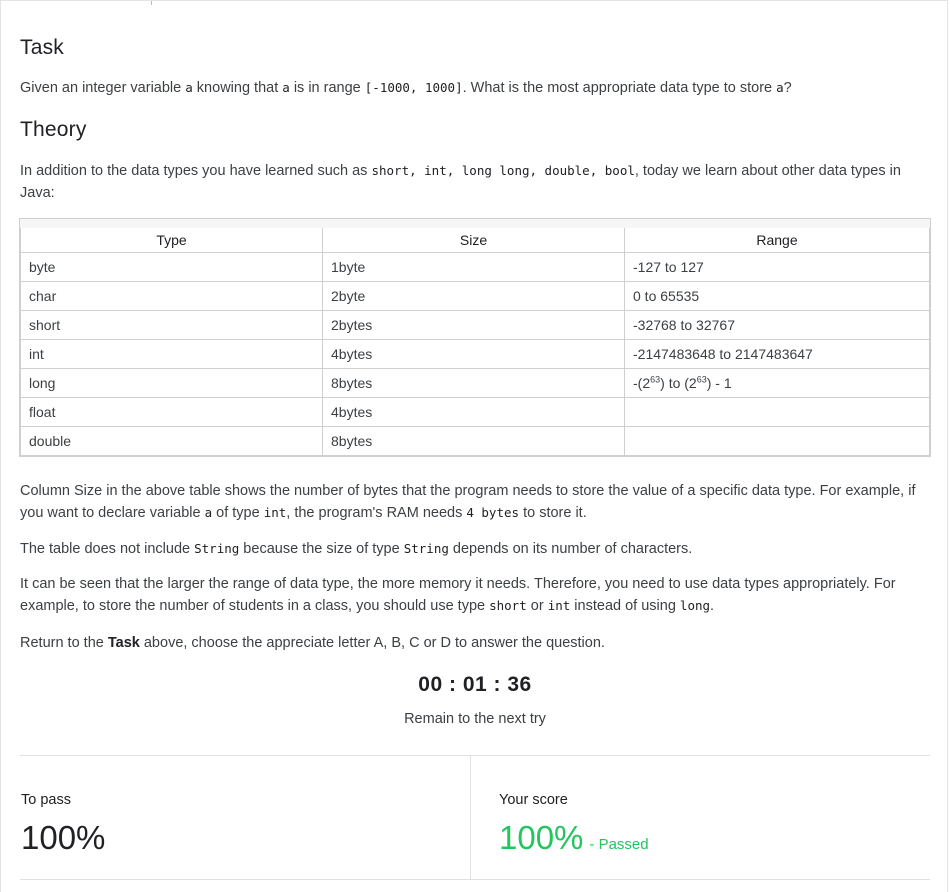  What do you see at coordinates (53, 129) in the screenshot?
I see `theory-heading: Theory` at bounding box center [53, 129].